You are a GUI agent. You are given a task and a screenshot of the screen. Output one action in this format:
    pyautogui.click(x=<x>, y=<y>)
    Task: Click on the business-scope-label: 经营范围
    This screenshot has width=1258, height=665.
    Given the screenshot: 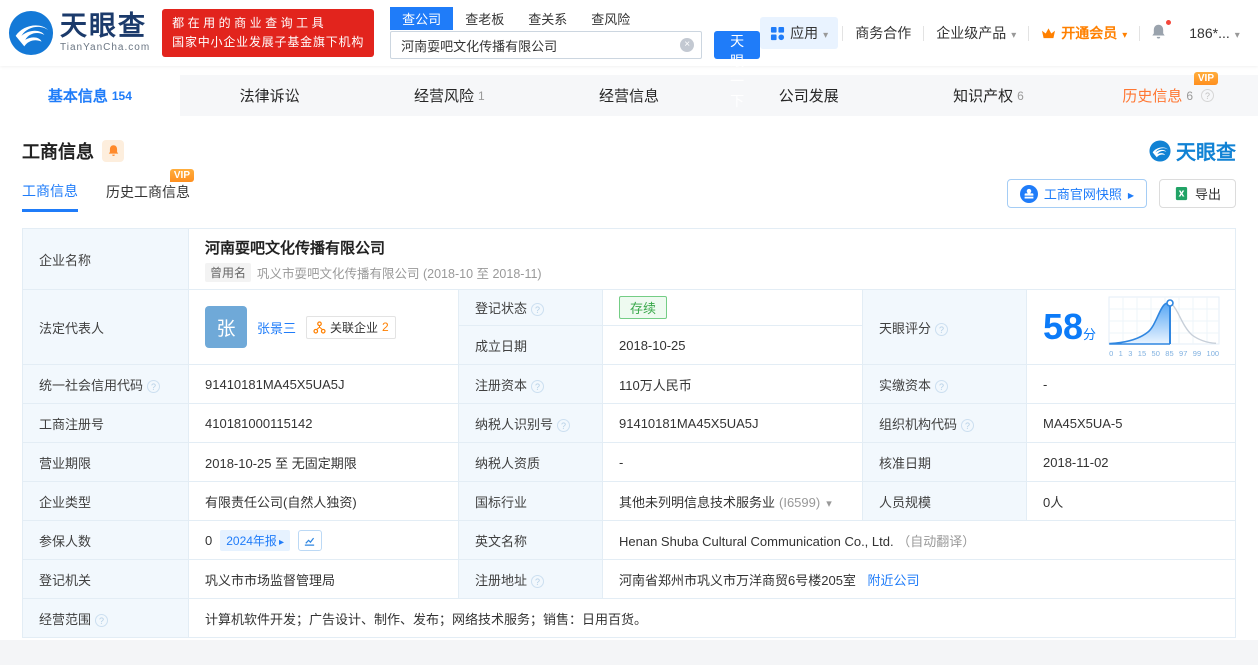 What is the action you would take?
    pyautogui.click(x=105, y=618)
    